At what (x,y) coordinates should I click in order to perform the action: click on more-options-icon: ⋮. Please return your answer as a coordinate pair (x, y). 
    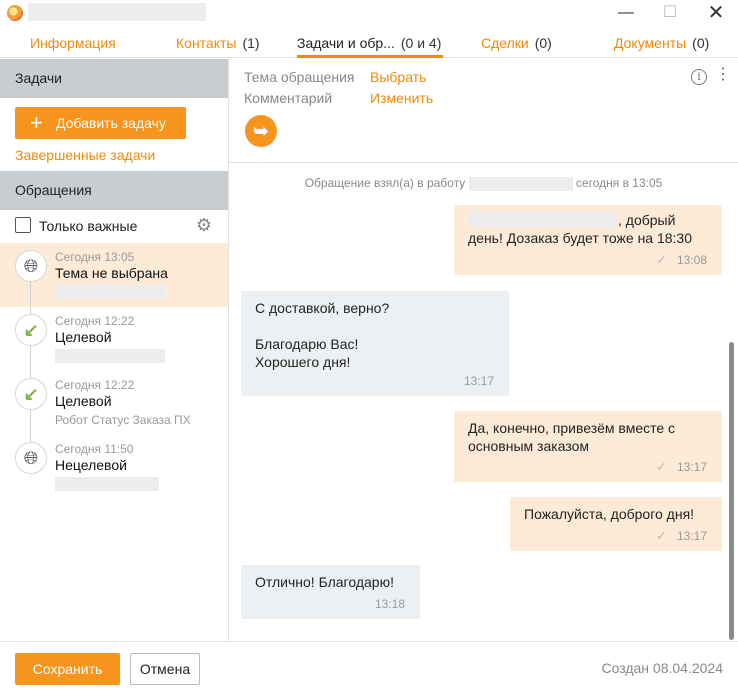
    Looking at the image, I should click on (723, 75).